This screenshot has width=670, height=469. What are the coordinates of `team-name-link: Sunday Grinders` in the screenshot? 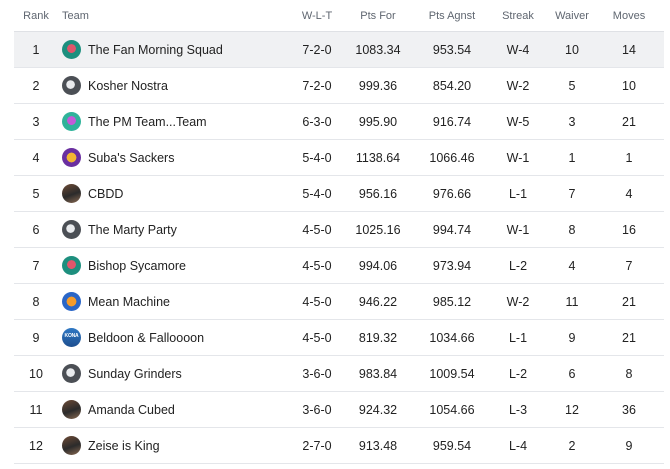 It's located at (135, 374).